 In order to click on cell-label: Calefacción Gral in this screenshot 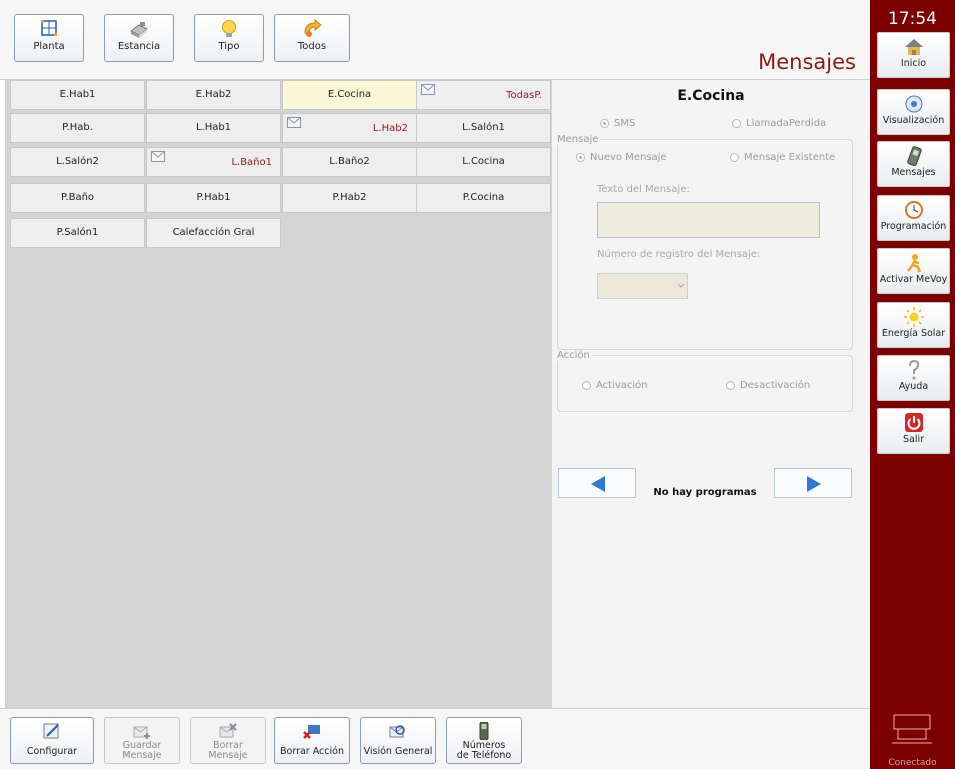, I will do `click(213, 232)`.